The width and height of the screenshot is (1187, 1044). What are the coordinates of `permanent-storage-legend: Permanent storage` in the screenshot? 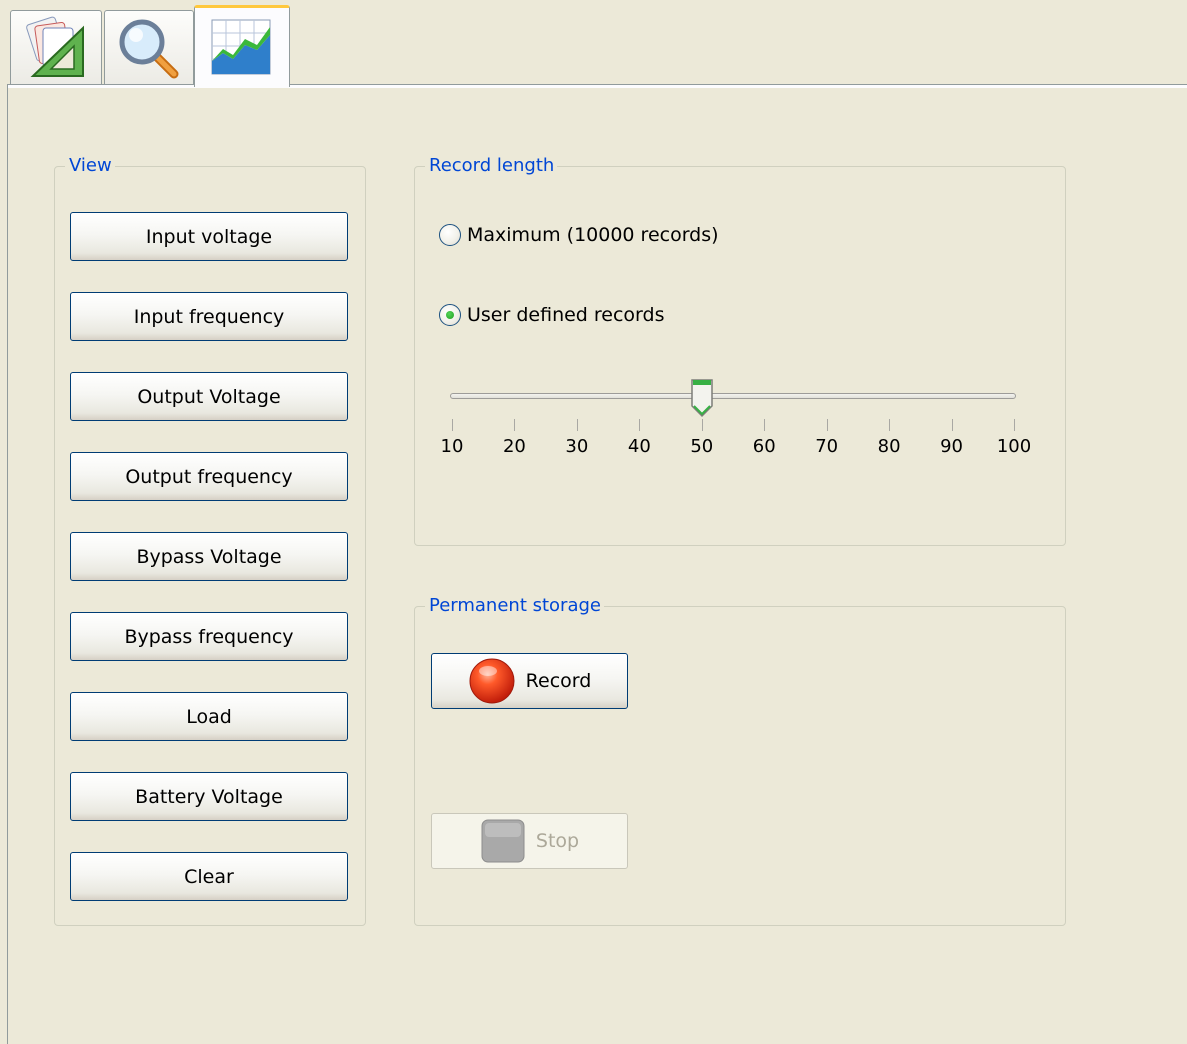 It's located at (514, 606).